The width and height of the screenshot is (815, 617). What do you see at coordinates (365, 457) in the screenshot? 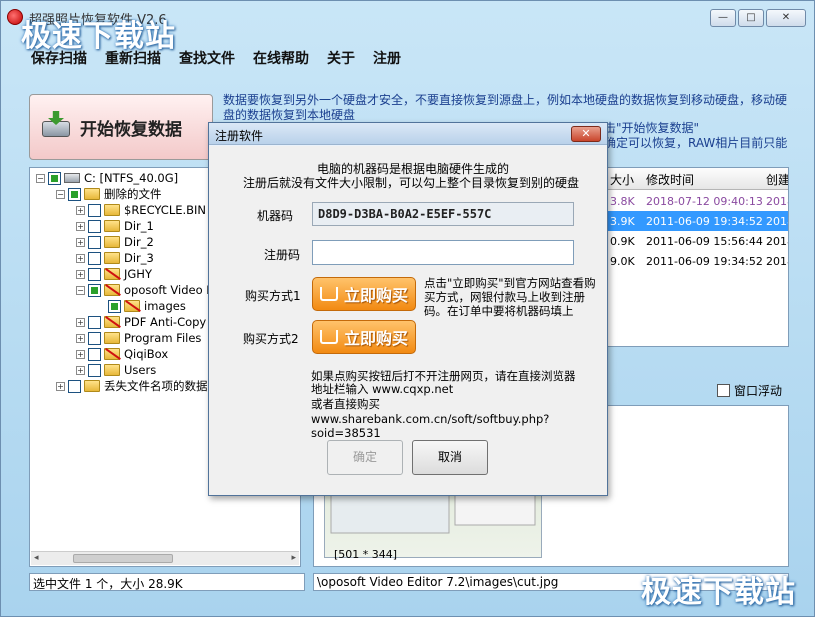
I see `ok-button: 确定` at bounding box center [365, 457].